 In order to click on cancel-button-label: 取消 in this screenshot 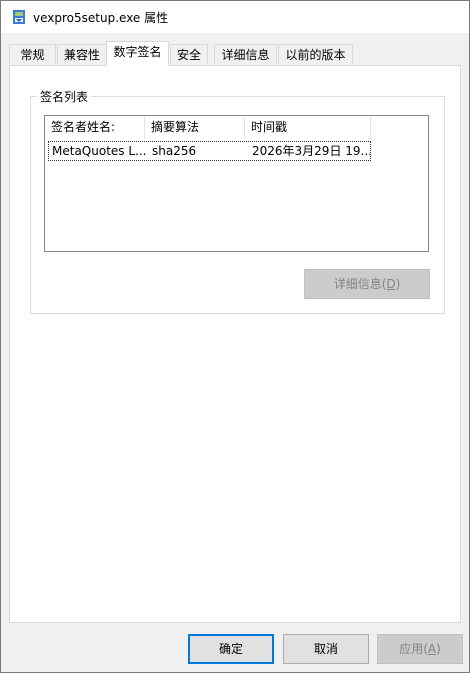, I will do `click(325, 649)`.